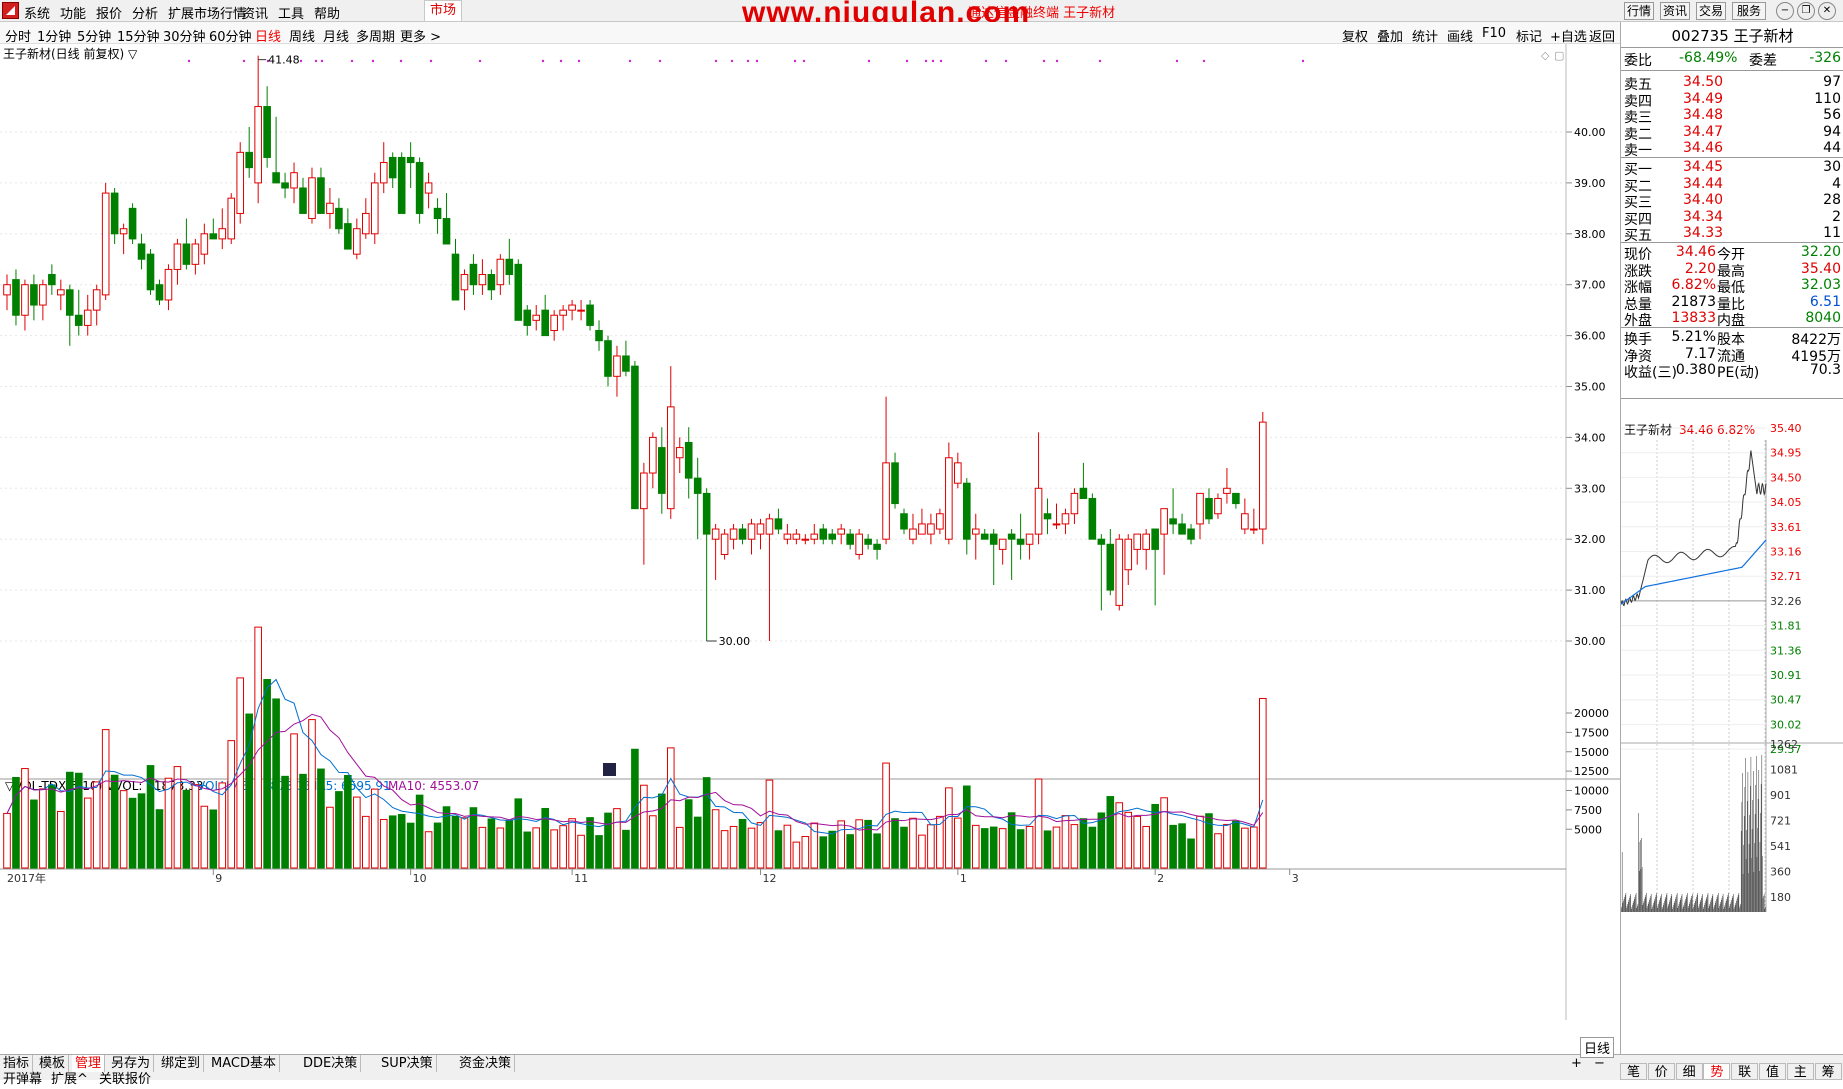 The image size is (1843, 1089). Describe the element at coordinates (109, 12) in the screenshot. I see `menu-quote: 报价` at that location.